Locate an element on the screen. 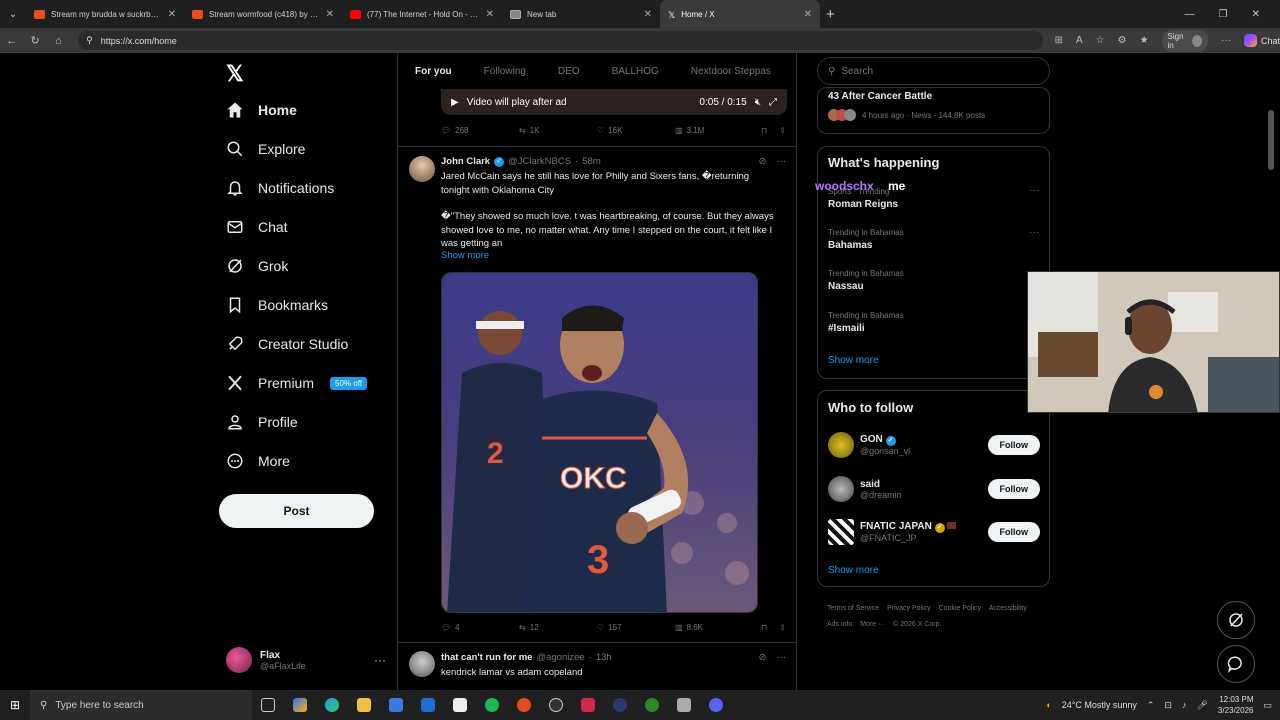 This screenshot has width=1280, height=720. account-switcher: Flax @aFlaxLife ··· is located at coordinates (306, 660).